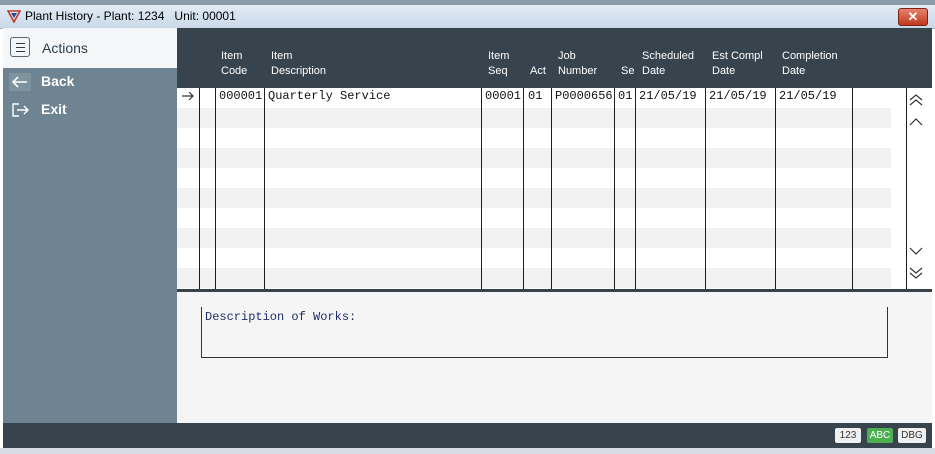  Describe the element at coordinates (498, 64) in the screenshot. I see `col-header-item-seq: Item Seq` at that location.